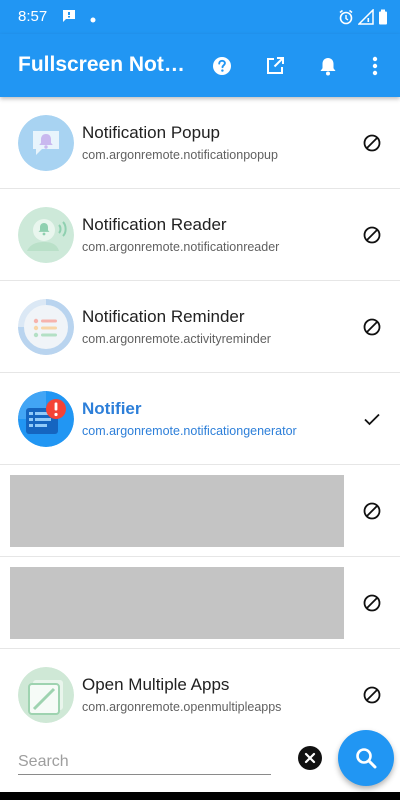  What do you see at coordinates (383, 19) in the screenshot?
I see `battery-icon` at bounding box center [383, 19].